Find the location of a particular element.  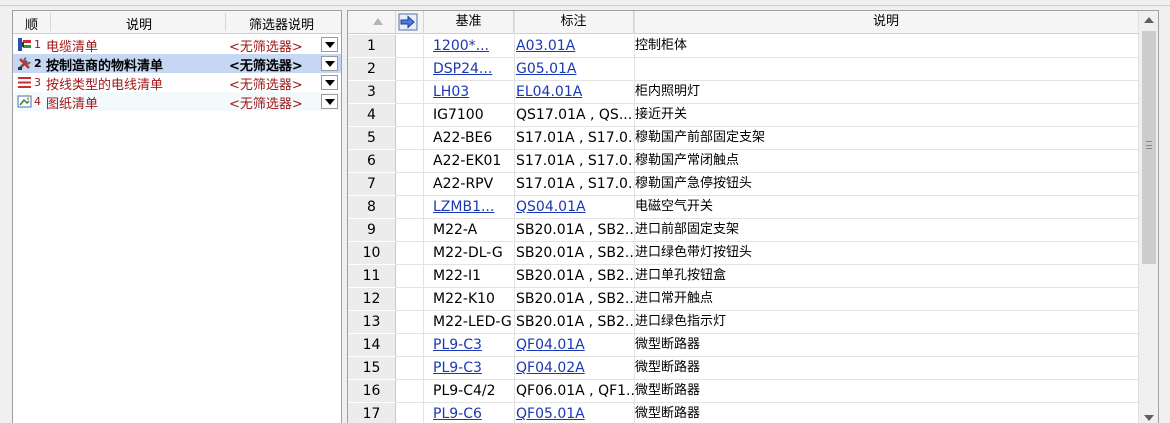

row-number: 15 is located at coordinates (372, 368).